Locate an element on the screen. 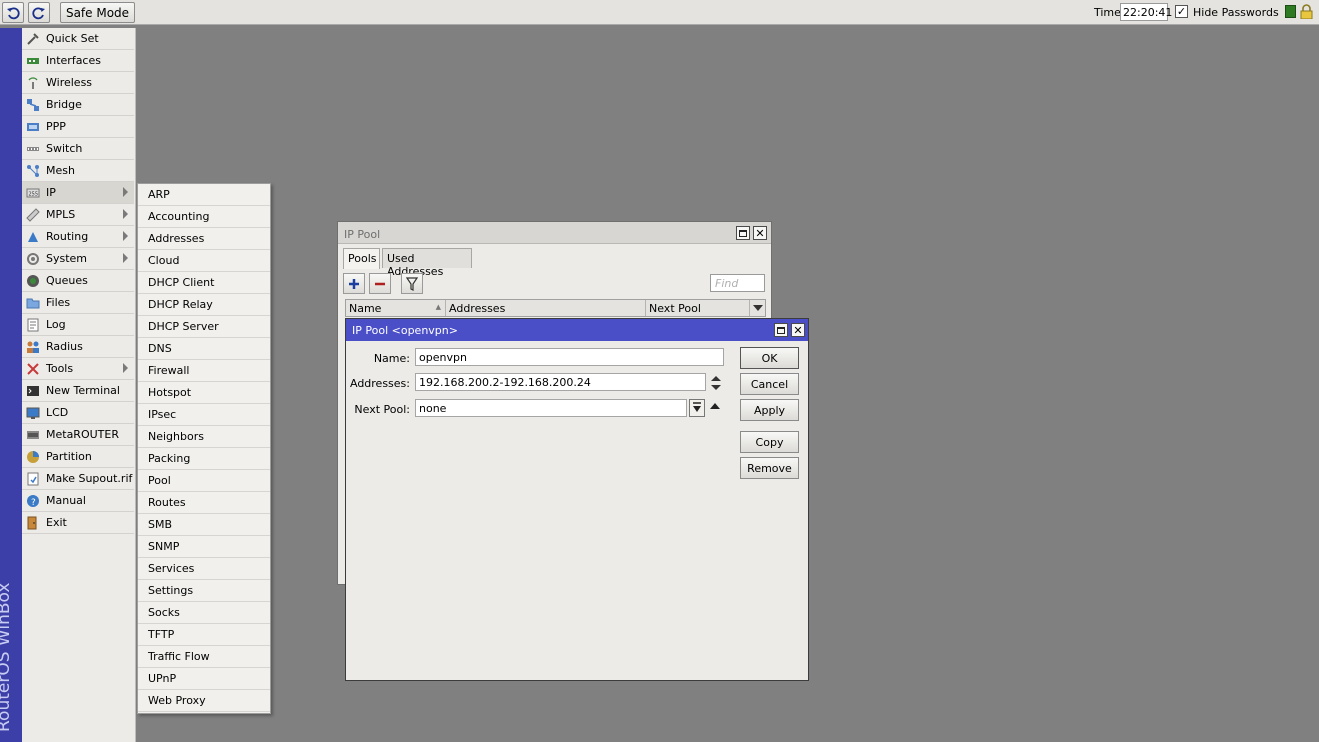 The height and width of the screenshot is (742, 1319). menu-item-bridge: Bridge is located at coordinates (78, 105).